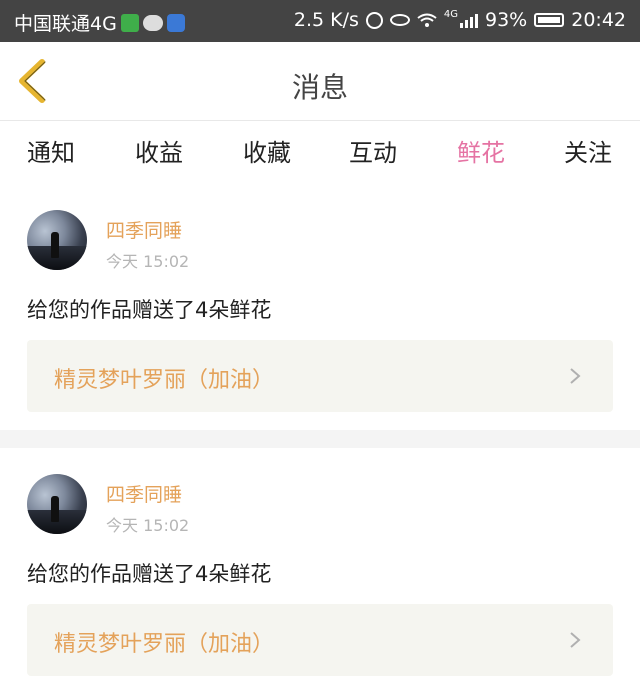 This screenshot has height=692, width=640. Describe the element at coordinates (319, 87) in the screenshot. I see `page-title: 消息` at that location.